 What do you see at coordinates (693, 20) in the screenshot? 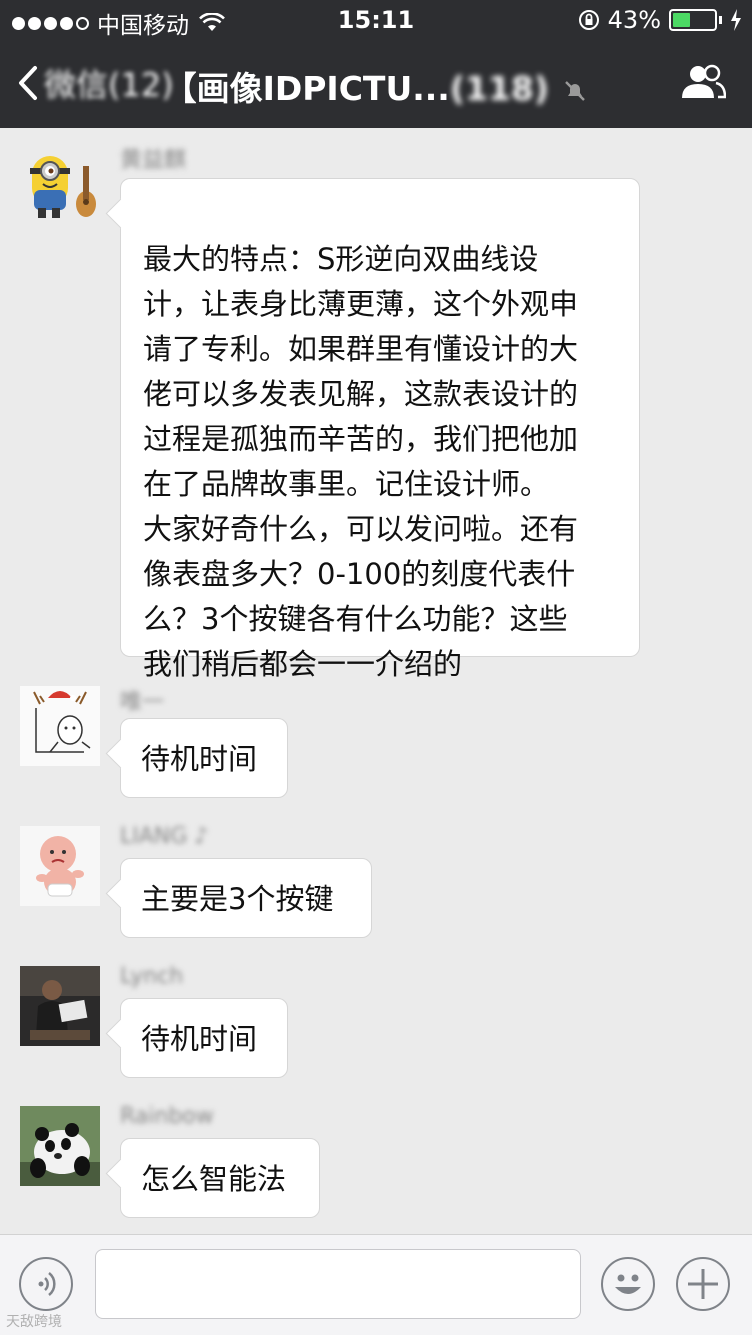
I see `battery-icon` at bounding box center [693, 20].